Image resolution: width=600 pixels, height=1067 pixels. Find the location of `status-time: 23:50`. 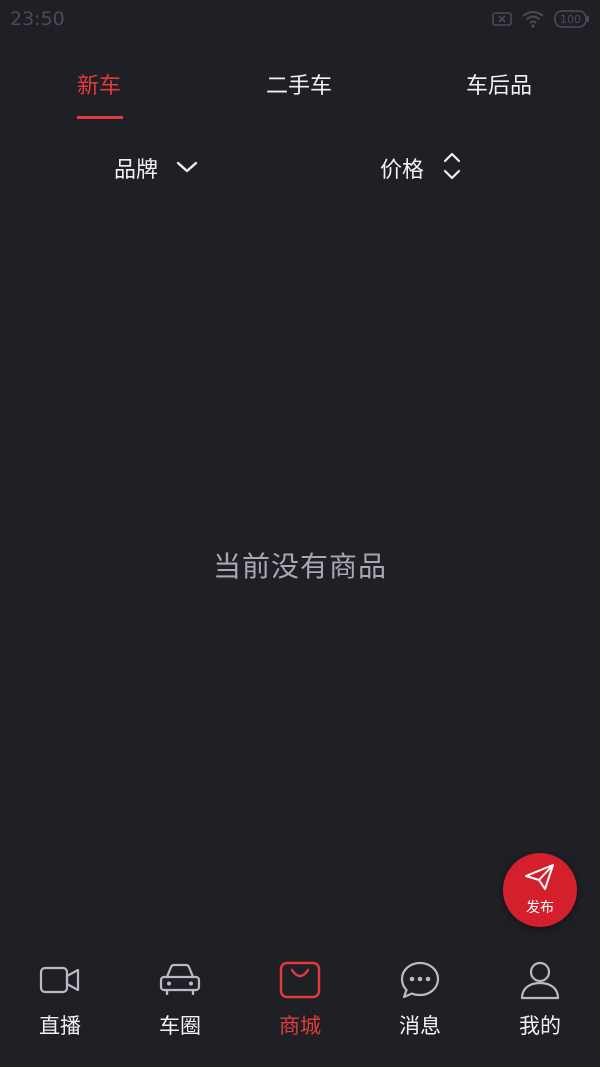

status-time: 23:50 is located at coordinates (37, 19).